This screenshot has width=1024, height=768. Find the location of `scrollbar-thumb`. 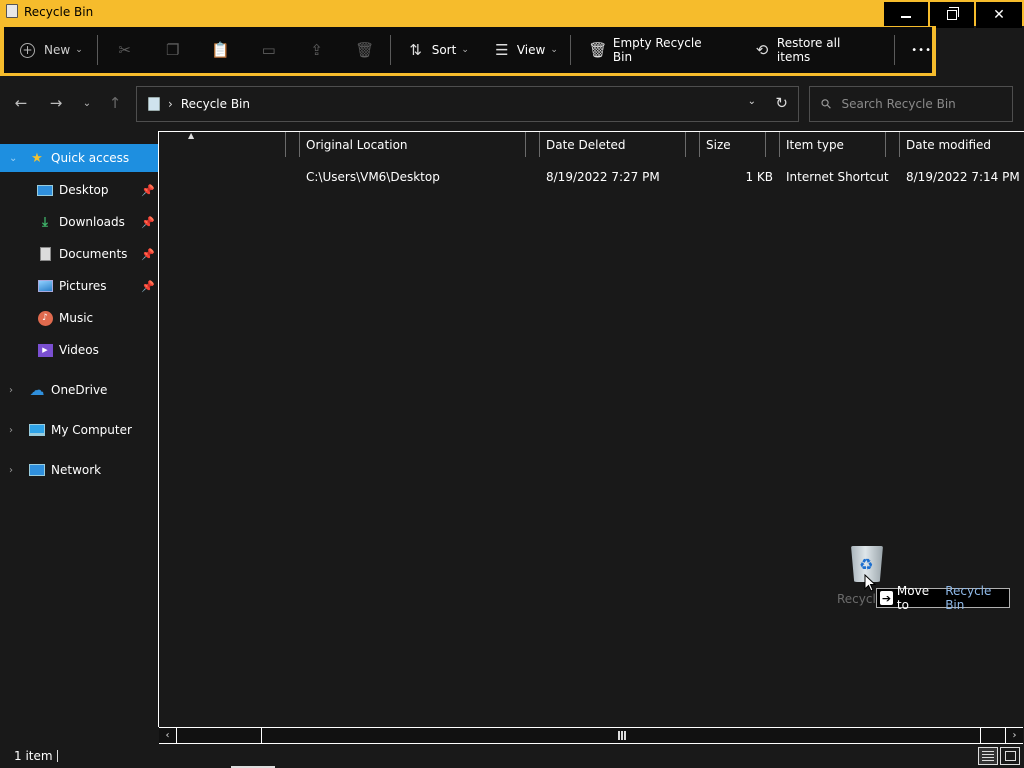

scrollbar-thumb is located at coordinates (621, 735).